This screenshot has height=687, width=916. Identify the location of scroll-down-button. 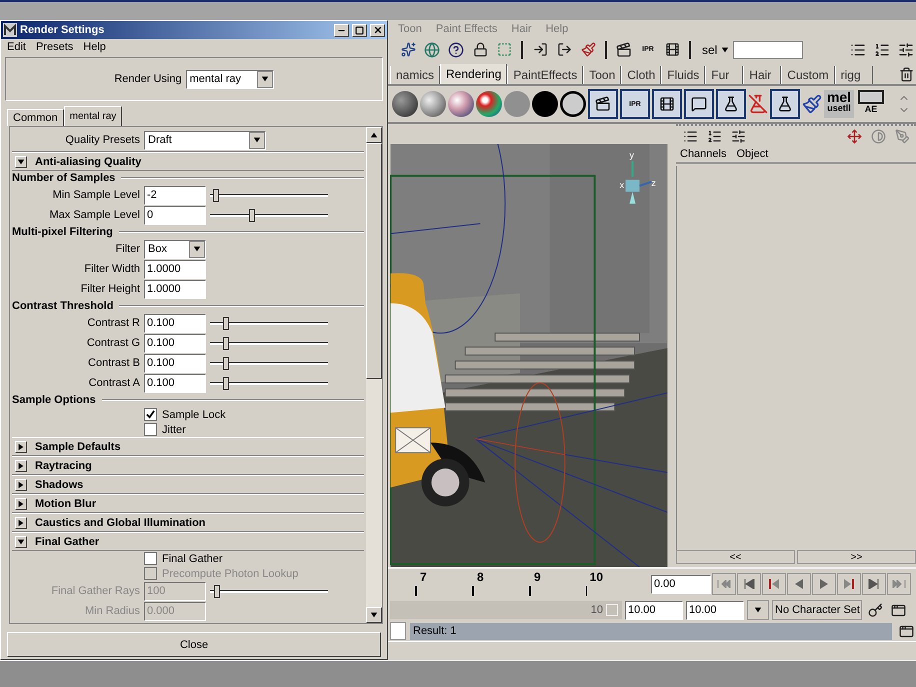
(374, 615).